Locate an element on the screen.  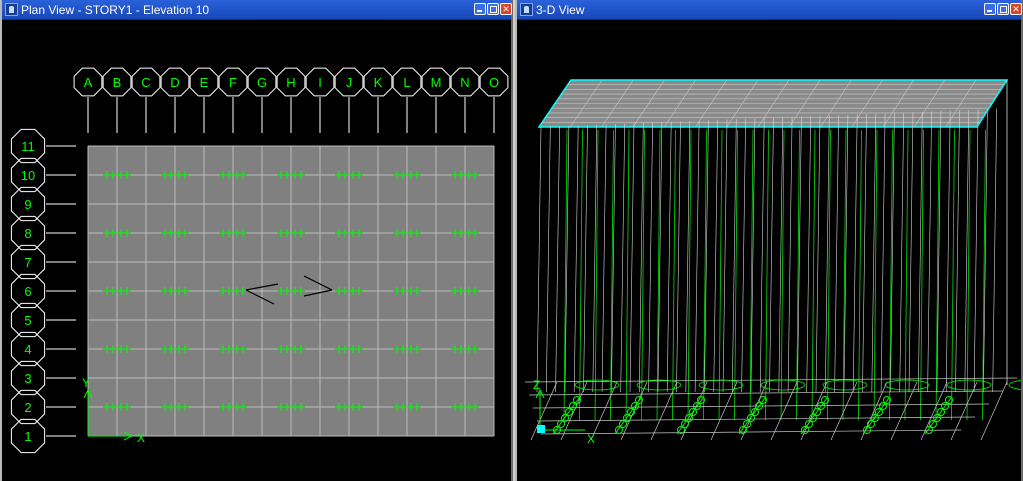
grid-bubble-b: B is located at coordinates (117, 82).